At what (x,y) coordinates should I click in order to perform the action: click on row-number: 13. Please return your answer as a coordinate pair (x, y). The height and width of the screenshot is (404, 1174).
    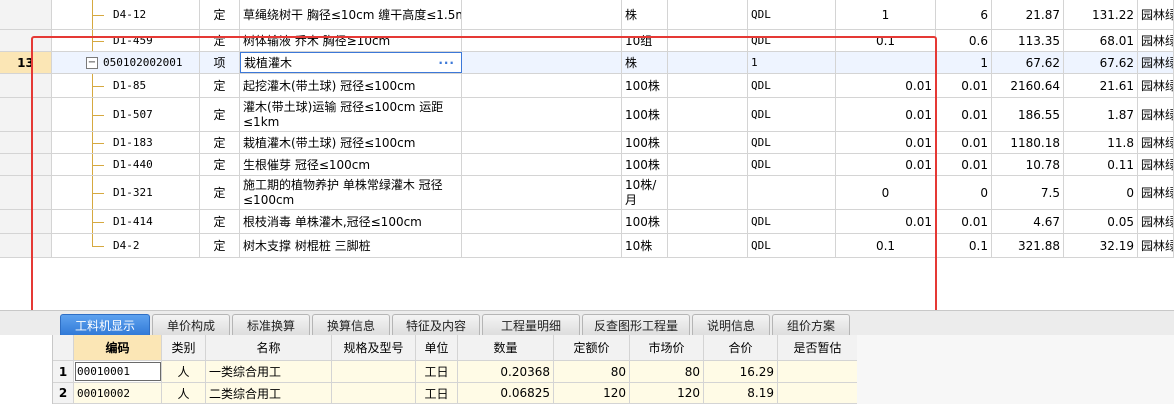
    Looking at the image, I should click on (26, 62).